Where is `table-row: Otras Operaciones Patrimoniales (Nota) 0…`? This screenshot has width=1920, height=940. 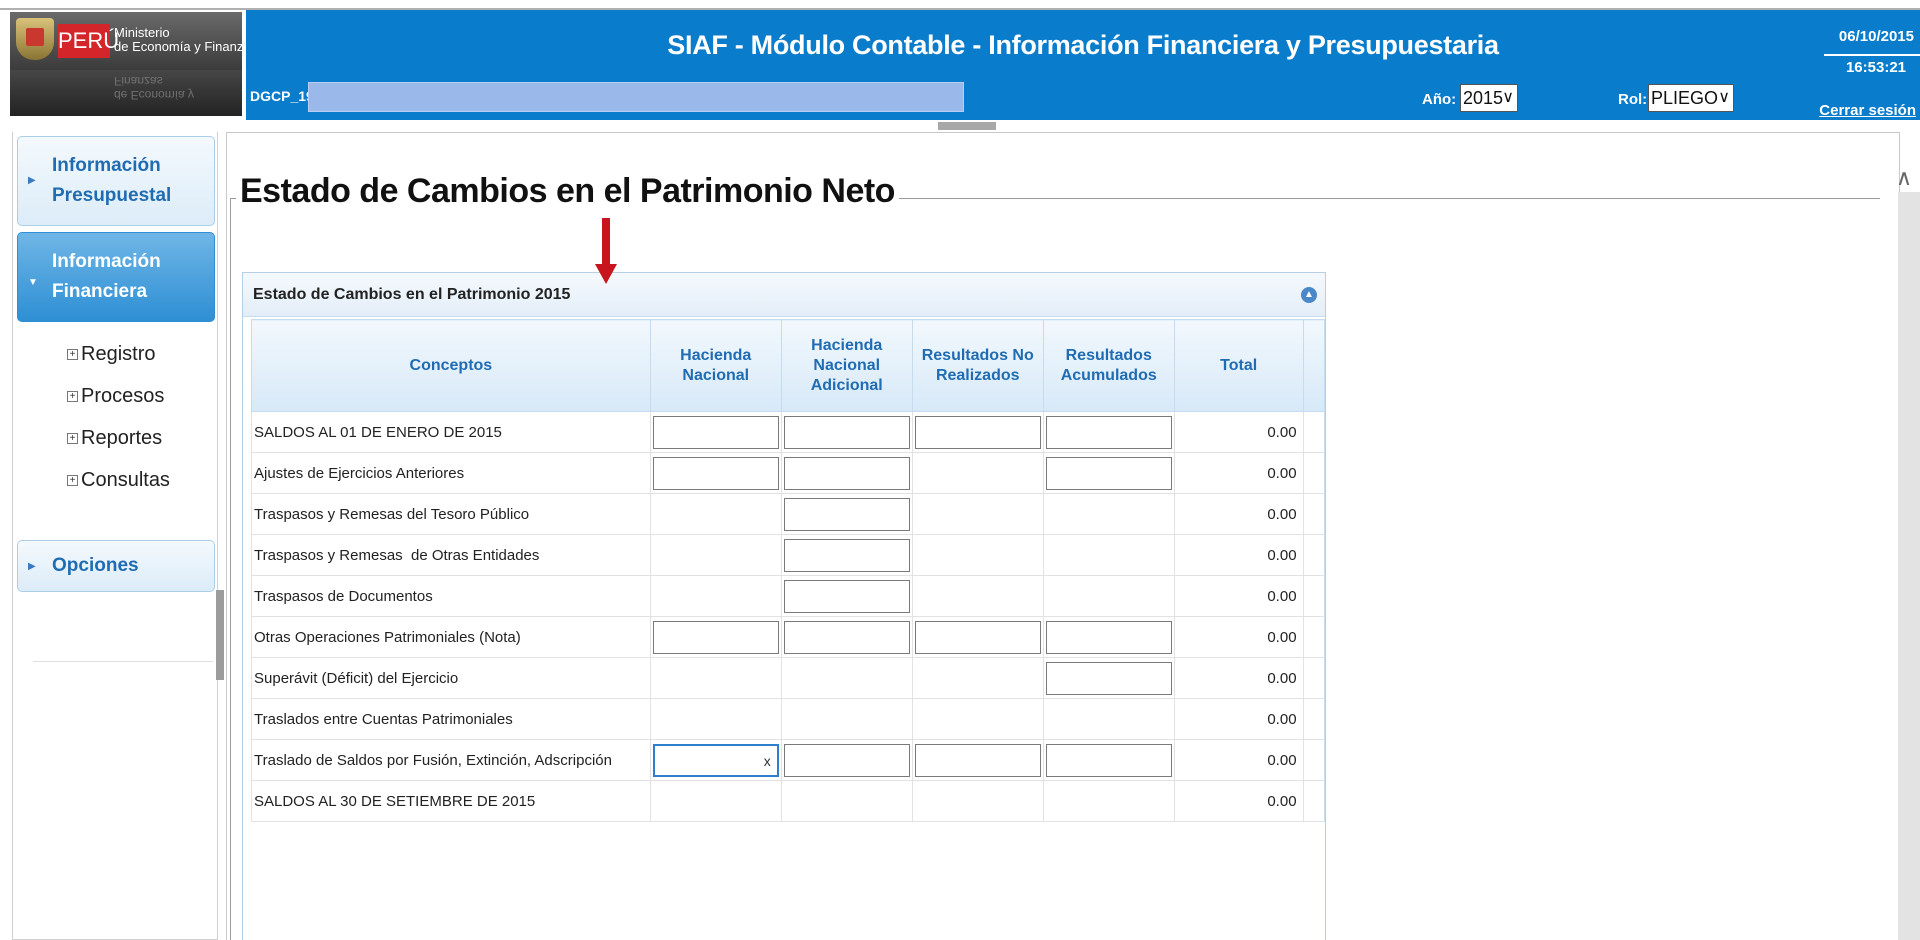
table-row: Otras Operaciones Patrimoniales (Nota) 0… is located at coordinates (788, 637).